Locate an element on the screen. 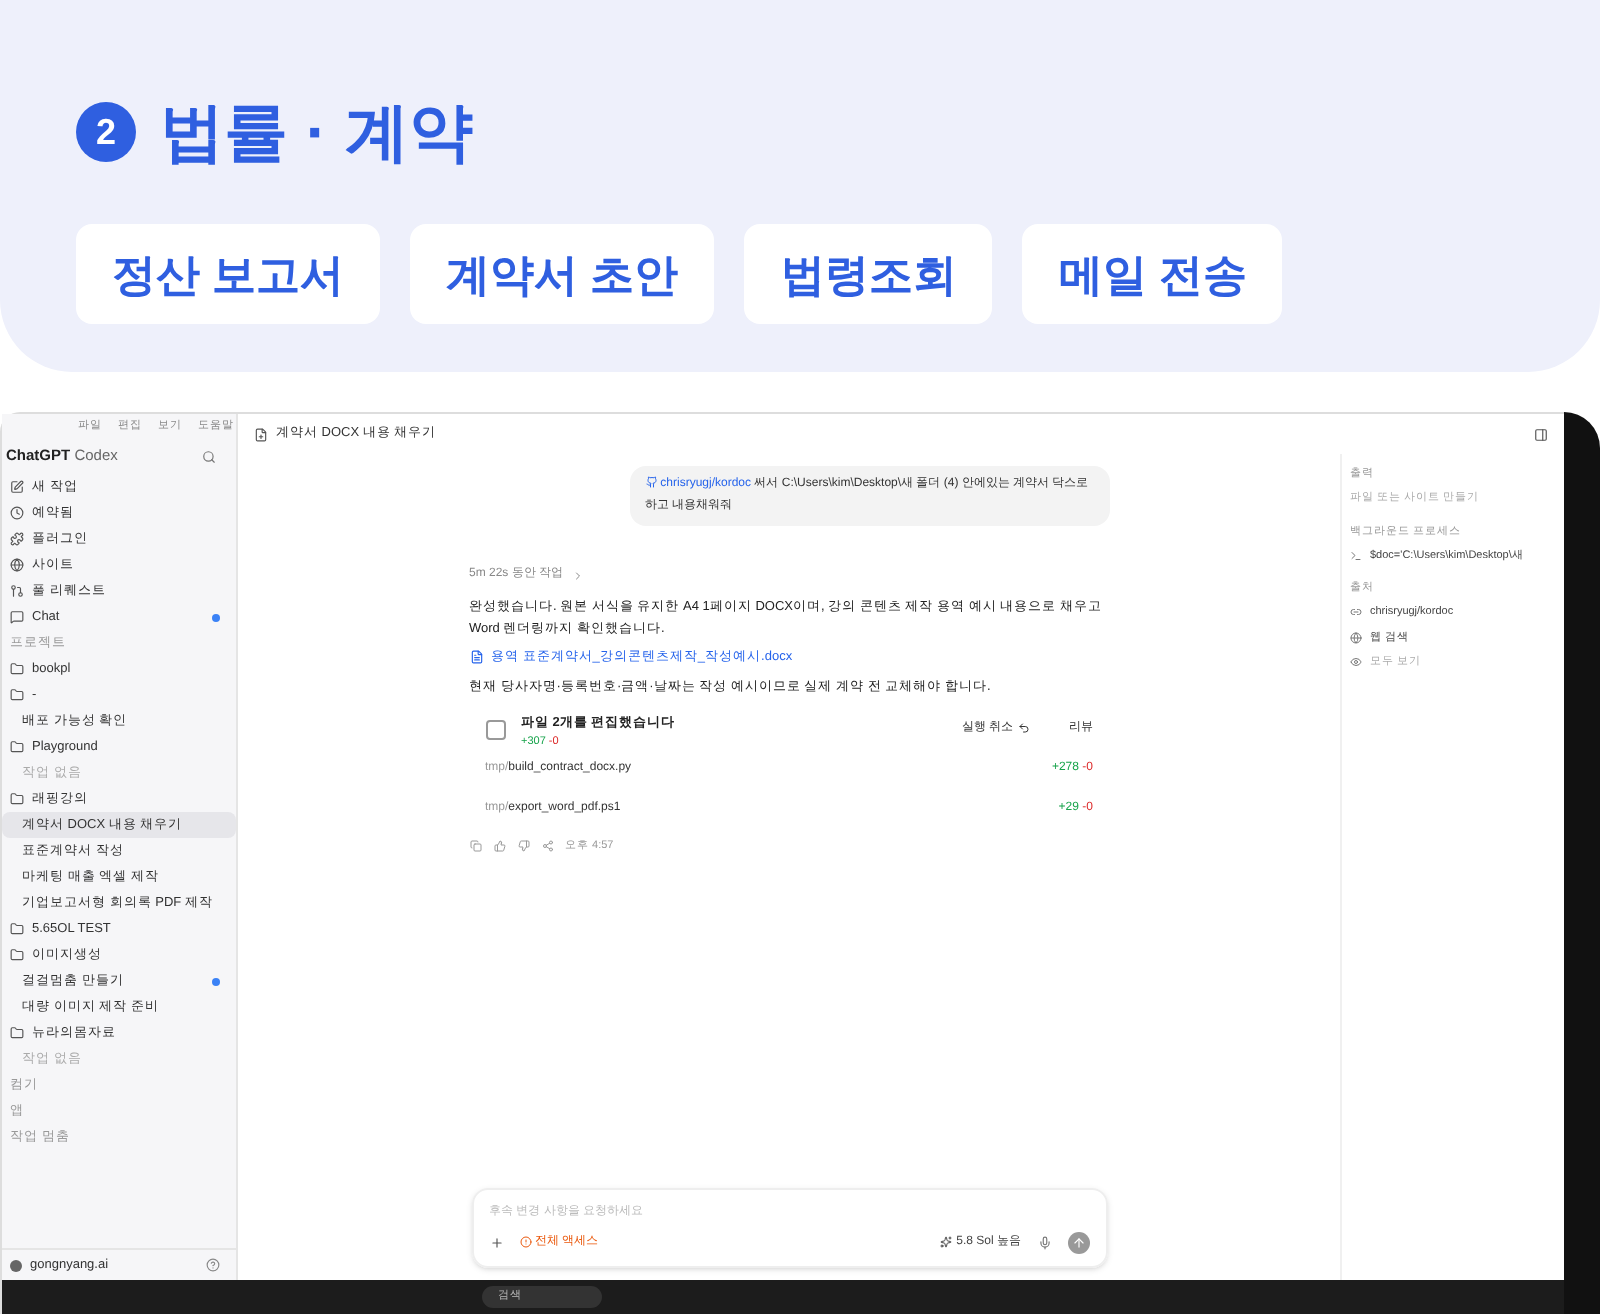 The image size is (1600, 1314). terminal-icon is located at coordinates (1356, 555).